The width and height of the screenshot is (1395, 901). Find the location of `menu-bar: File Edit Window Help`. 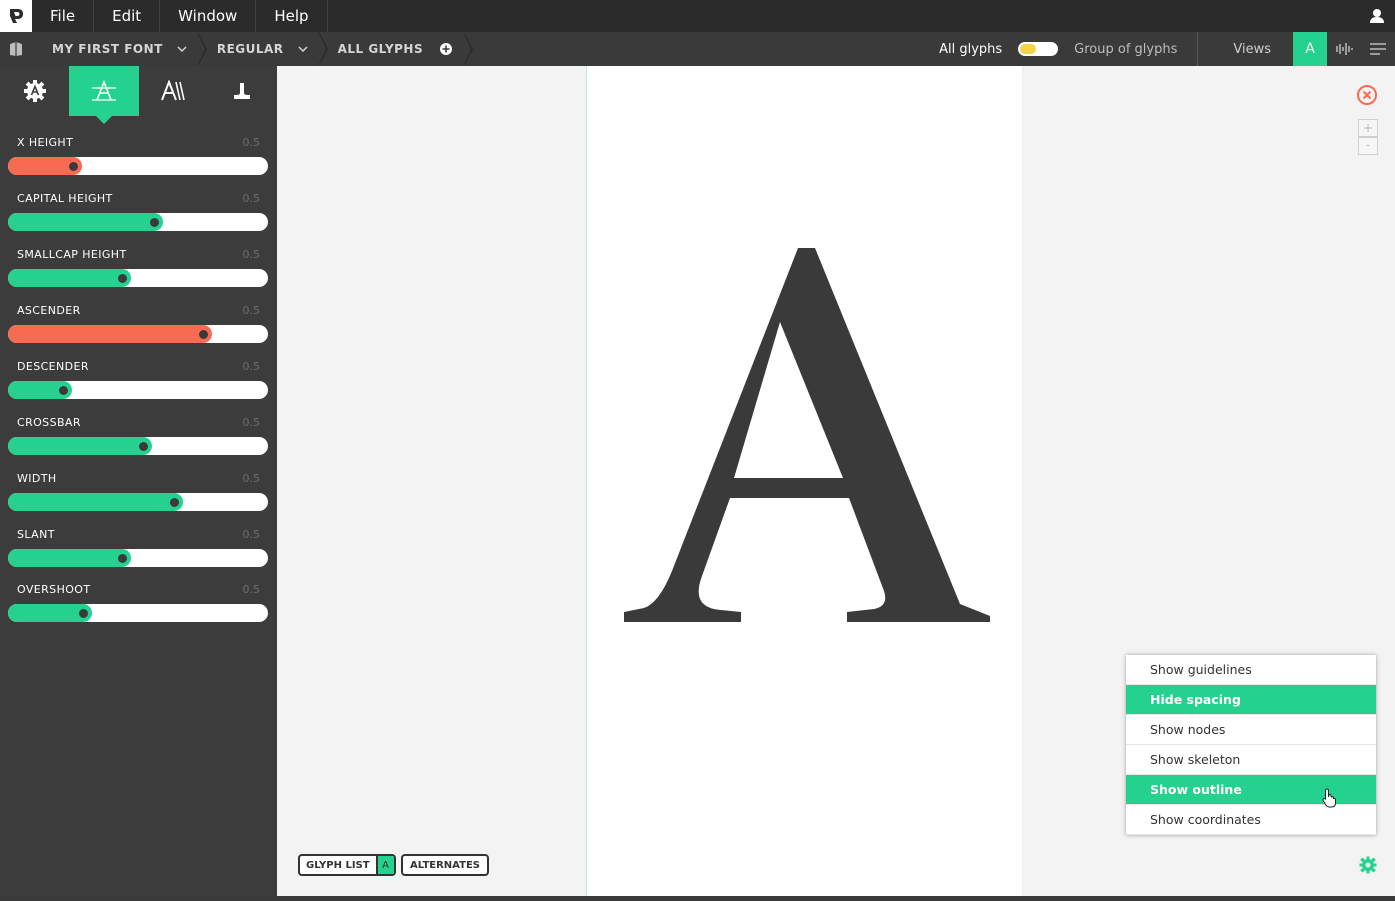

menu-bar: File Edit Window Help is located at coordinates (697, 16).